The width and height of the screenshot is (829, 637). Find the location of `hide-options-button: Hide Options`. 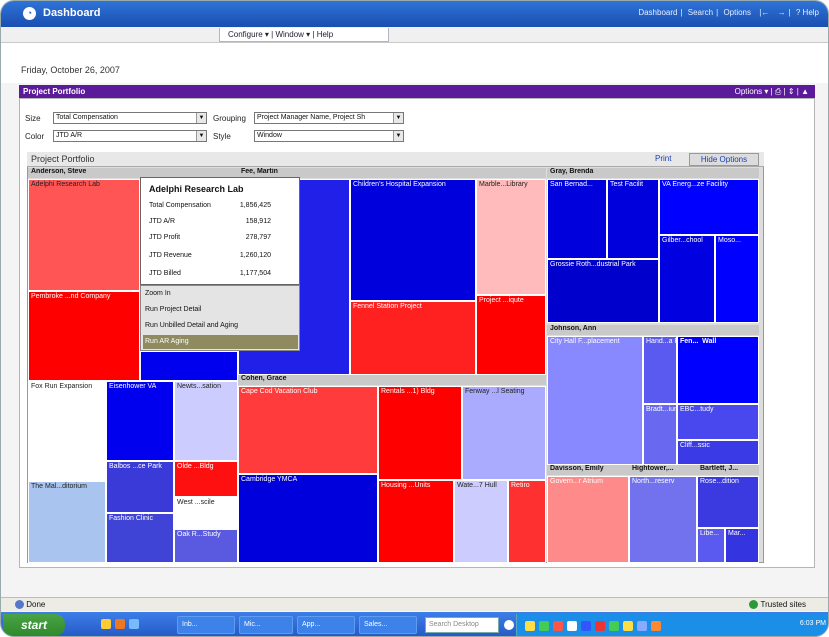

hide-options-button: Hide Options is located at coordinates (724, 159).